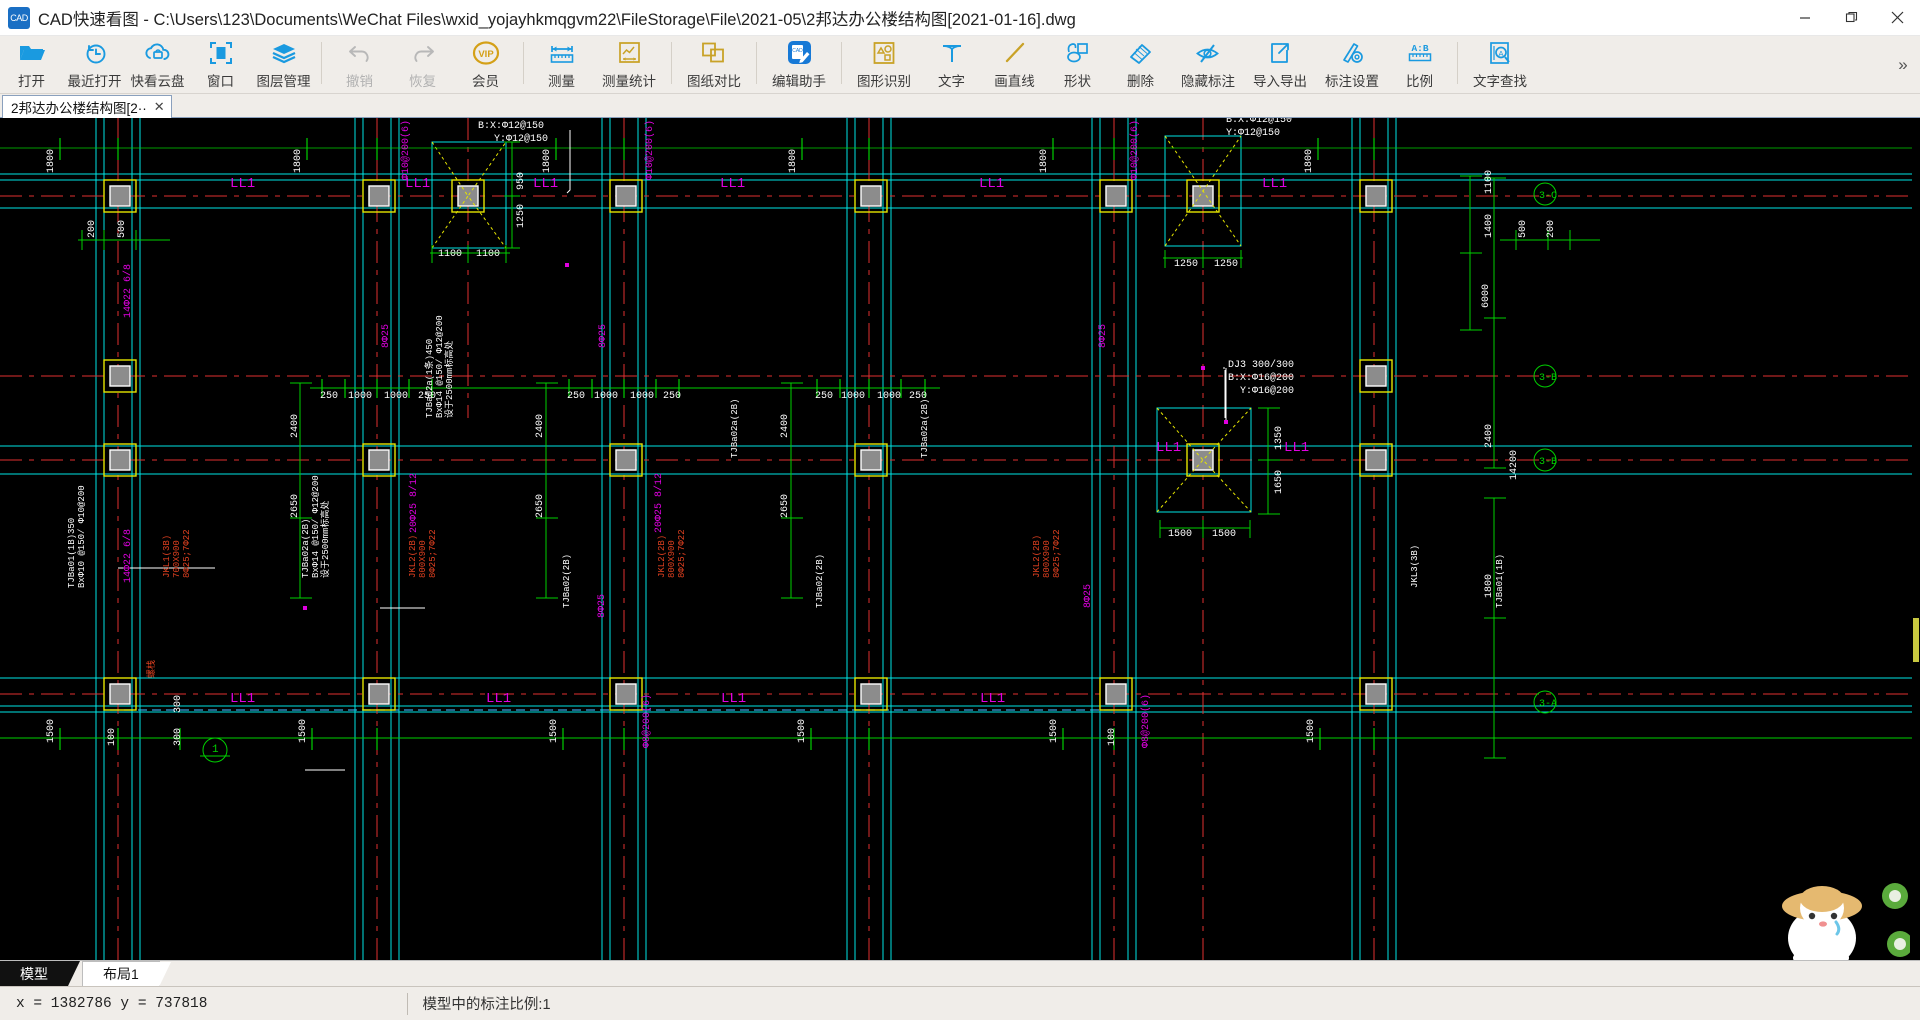 This screenshot has width=1920, height=1020. Describe the element at coordinates (167, 556) in the screenshot. I see `svg-text: JKL1(3B)` at that location.